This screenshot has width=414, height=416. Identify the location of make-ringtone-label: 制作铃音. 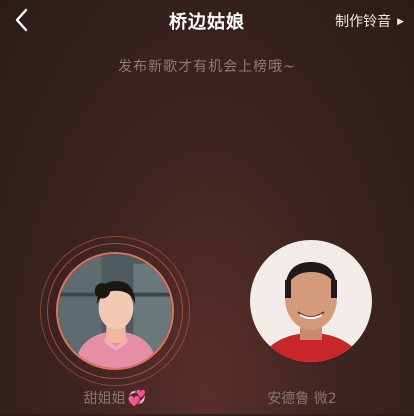
(363, 22).